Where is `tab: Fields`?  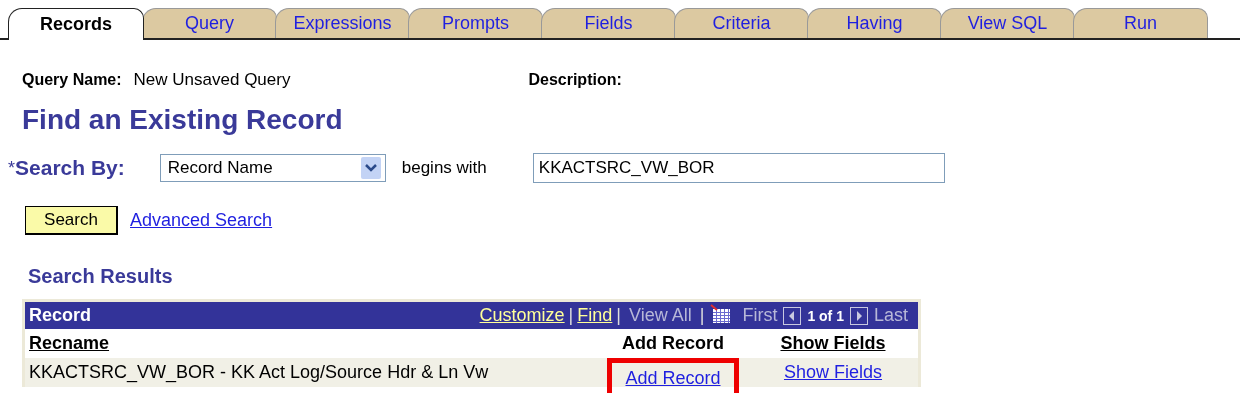 tab: Fields is located at coordinates (608, 23).